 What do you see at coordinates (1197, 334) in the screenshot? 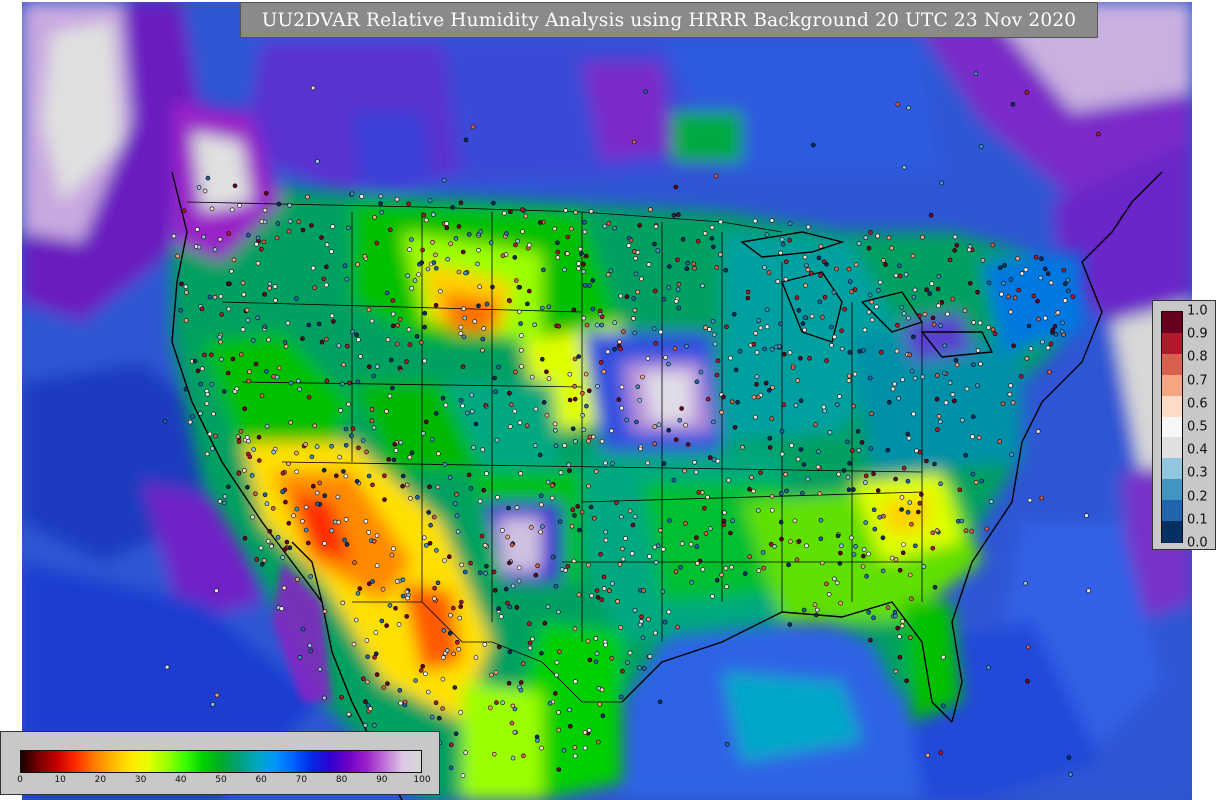
I see `observation-tick-label: 0.9` at bounding box center [1197, 334].